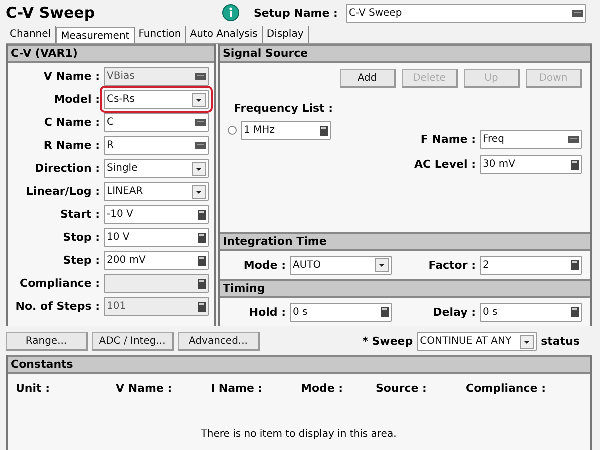 Image resolution: width=600 pixels, height=450 pixels. I want to click on column-header: Unit :, so click(34, 388).